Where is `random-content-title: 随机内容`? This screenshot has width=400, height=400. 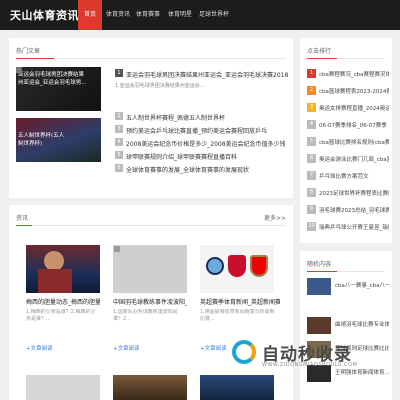 random-content-title: 随机内容 is located at coordinates (319, 264).